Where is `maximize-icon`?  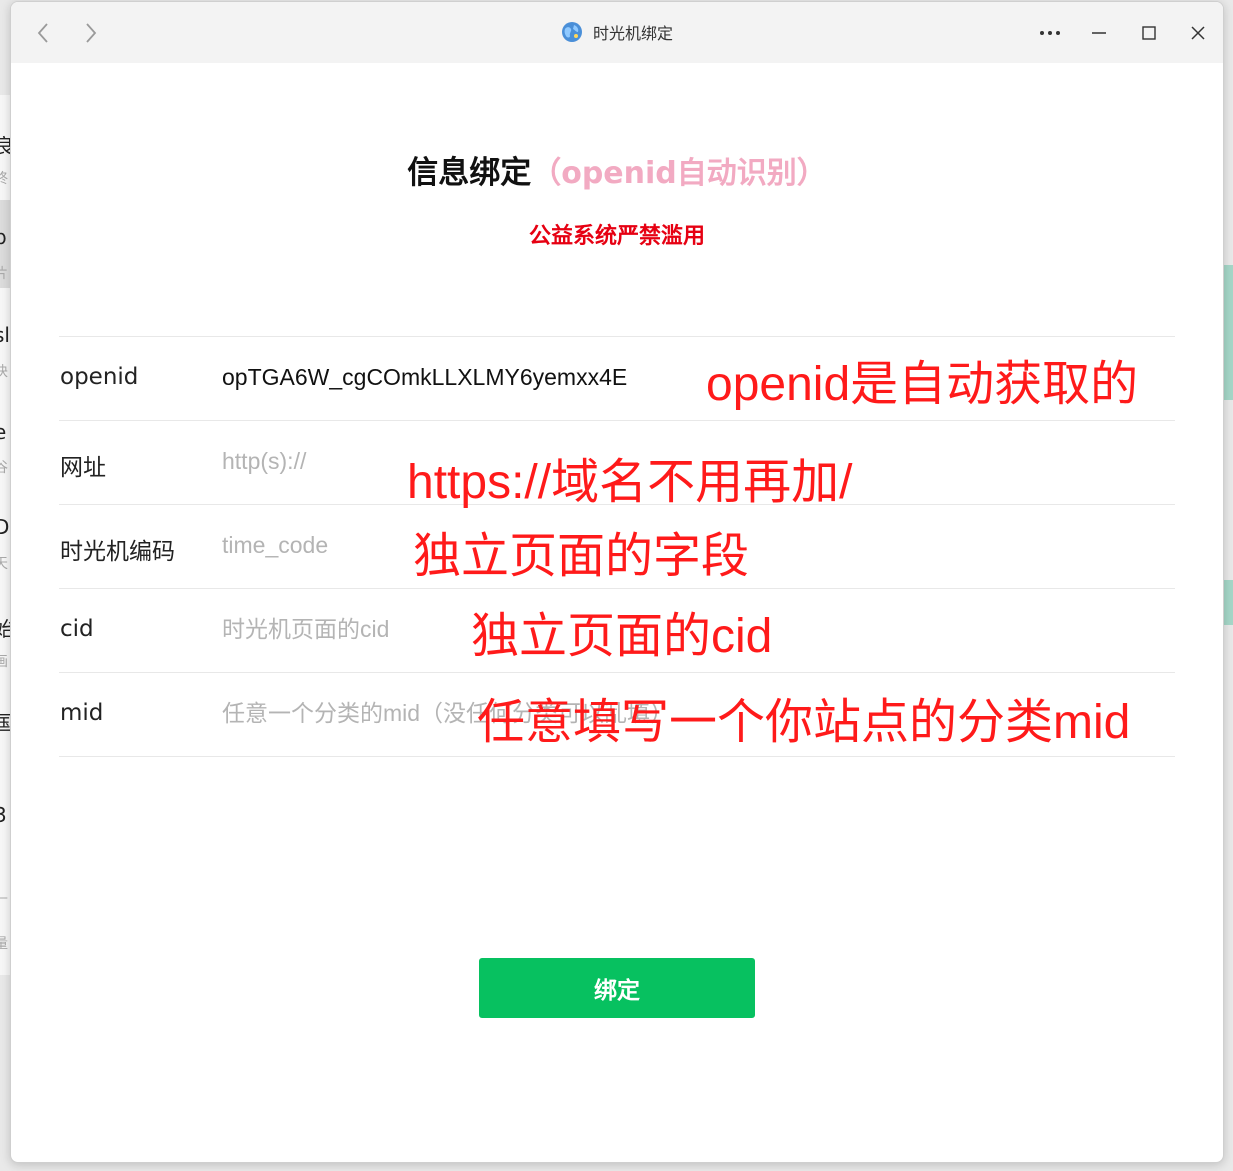
maximize-icon is located at coordinates (1149, 33).